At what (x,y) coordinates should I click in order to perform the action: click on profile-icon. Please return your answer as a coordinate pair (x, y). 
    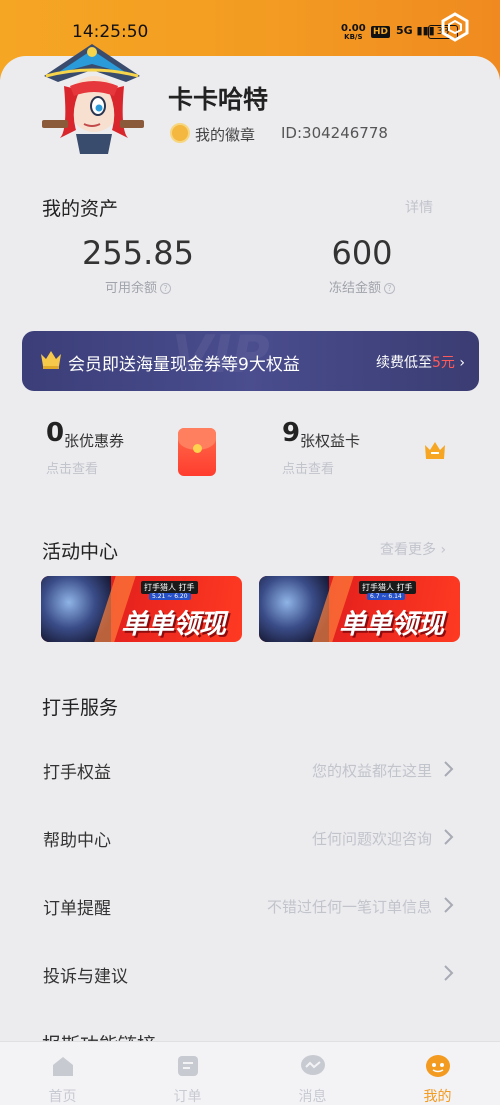
    Looking at the image, I should click on (438, 1066).